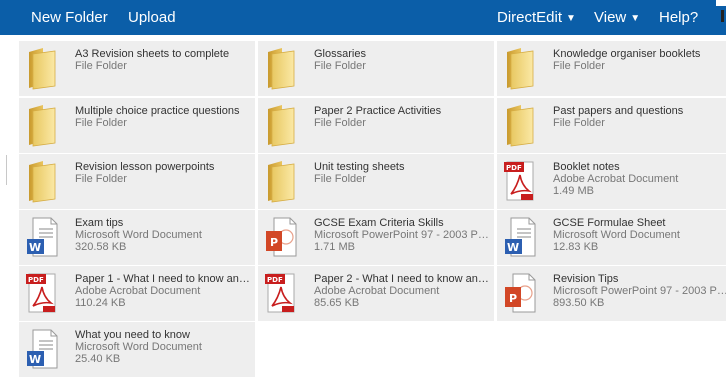  What do you see at coordinates (402, 279) in the screenshot?
I see `item-name: Paper 2 - What I need to know and q` at bounding box center [402, 279].